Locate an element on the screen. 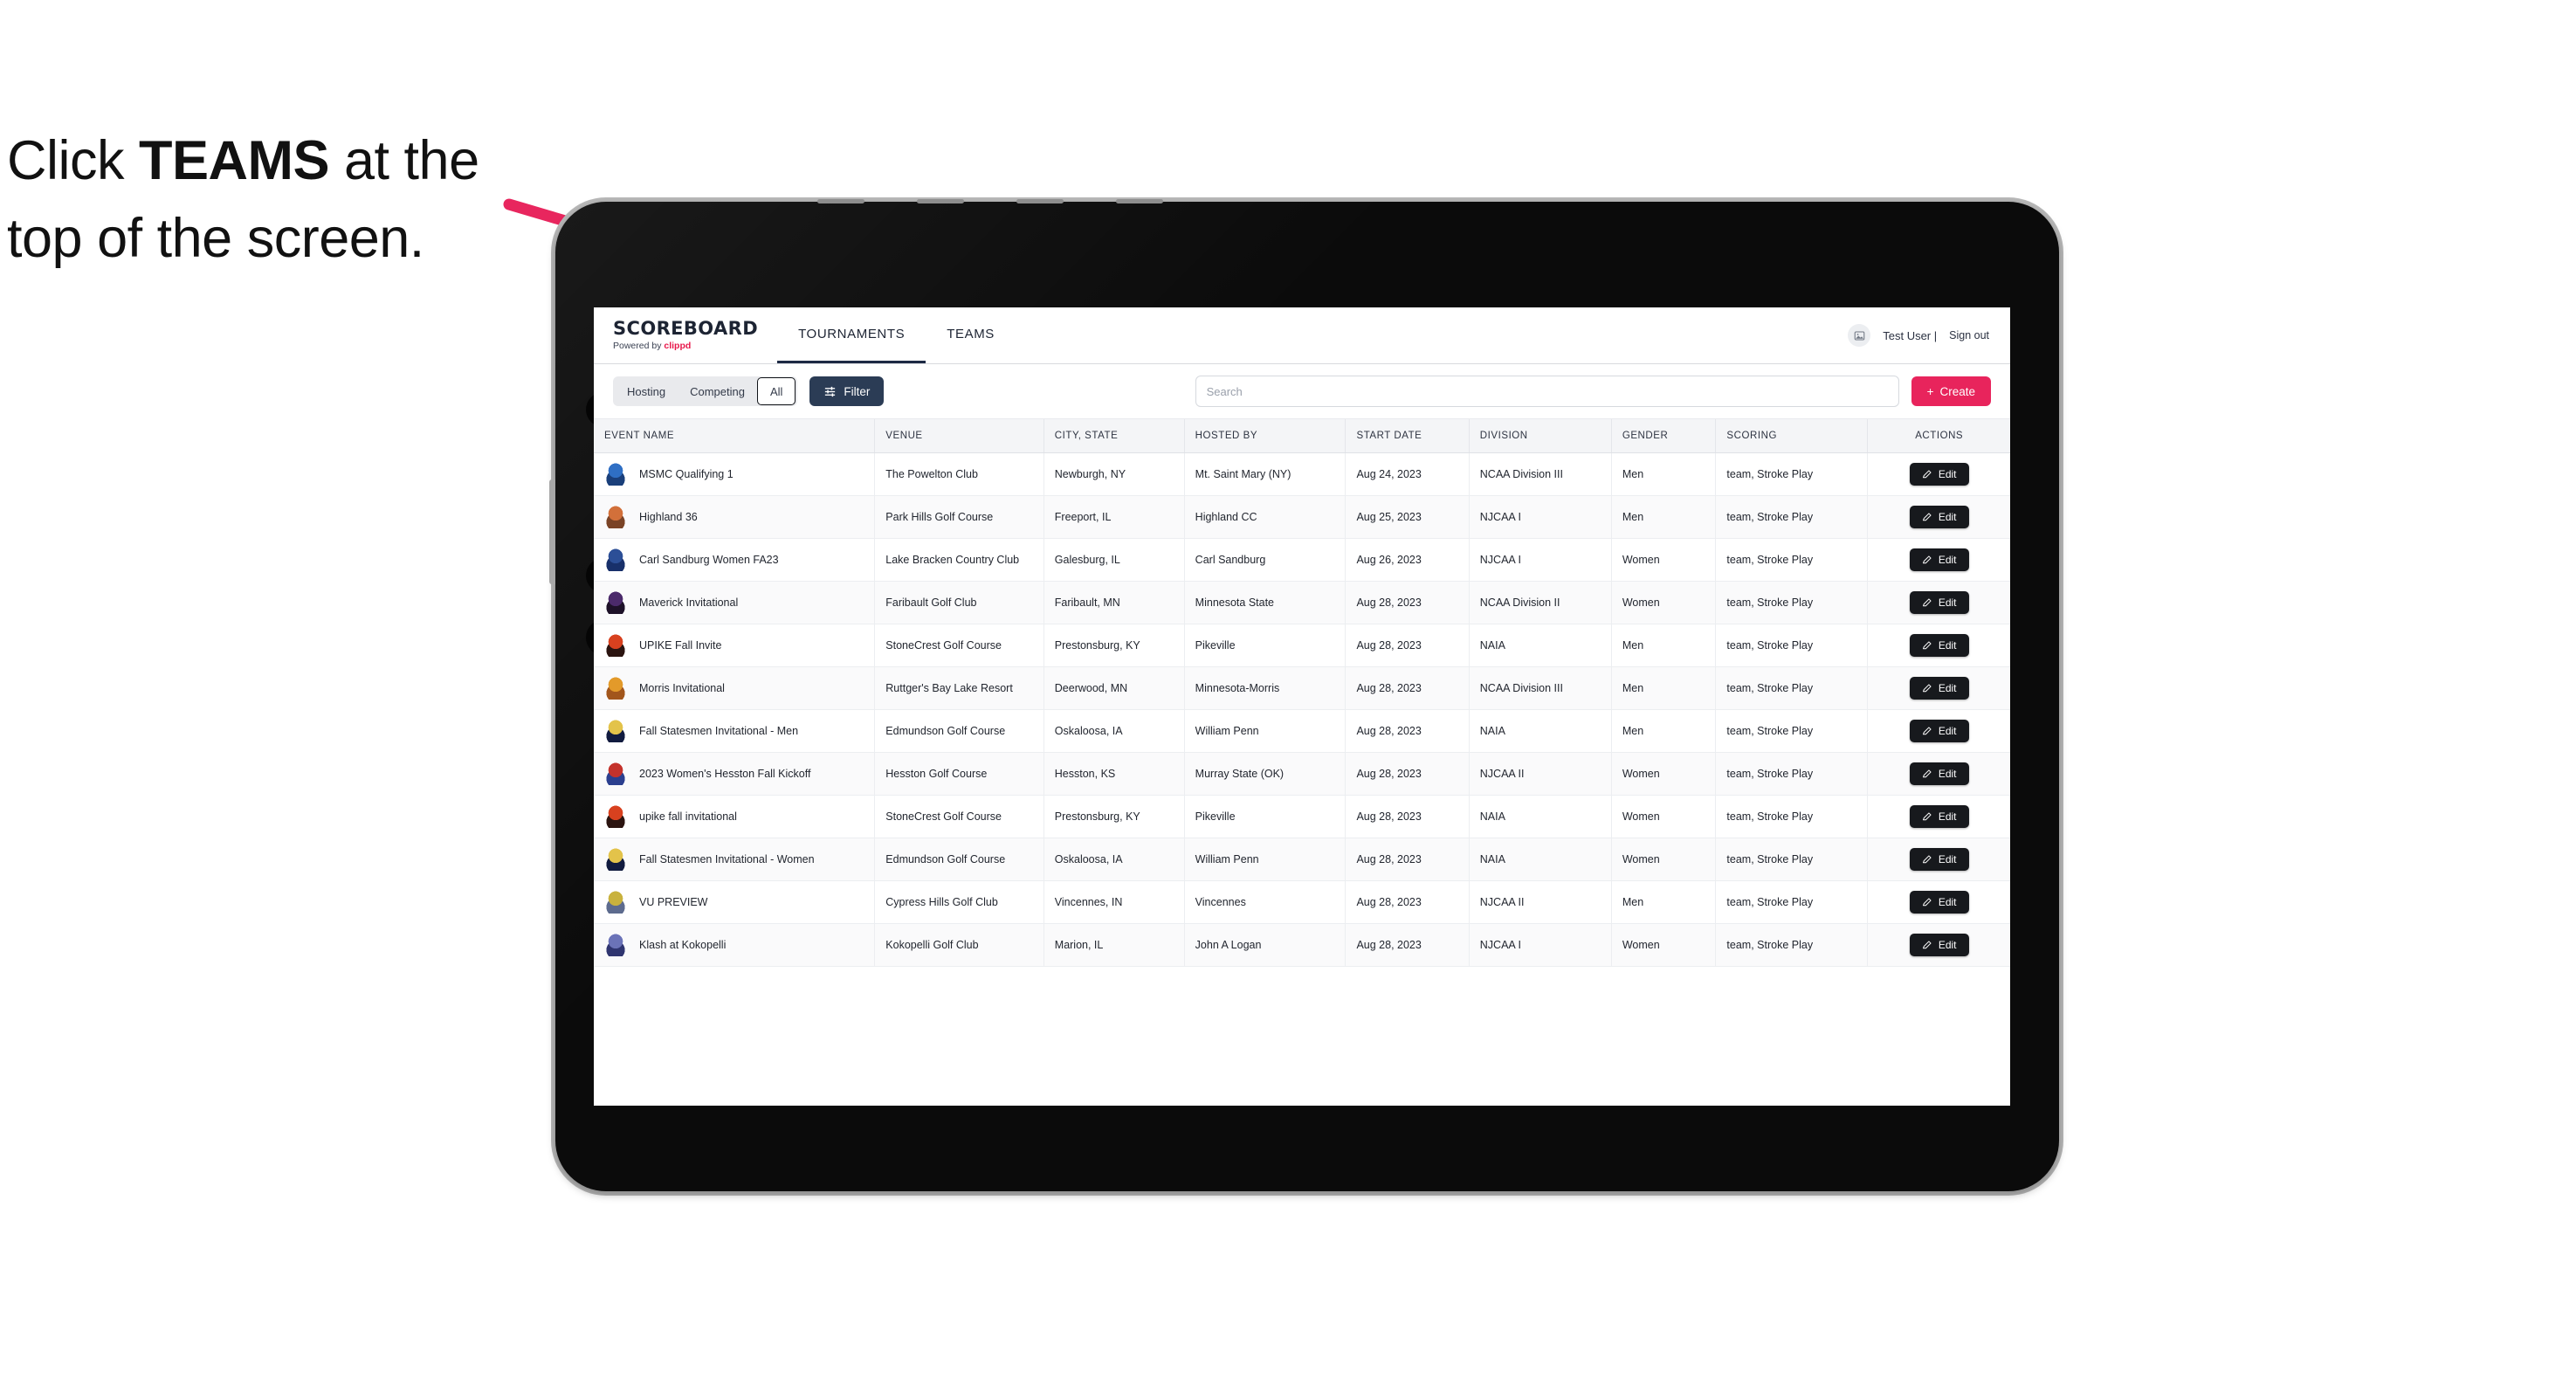 This screenshot has width=2576, height=1386. search-input is located at coordinates (1547, 391).